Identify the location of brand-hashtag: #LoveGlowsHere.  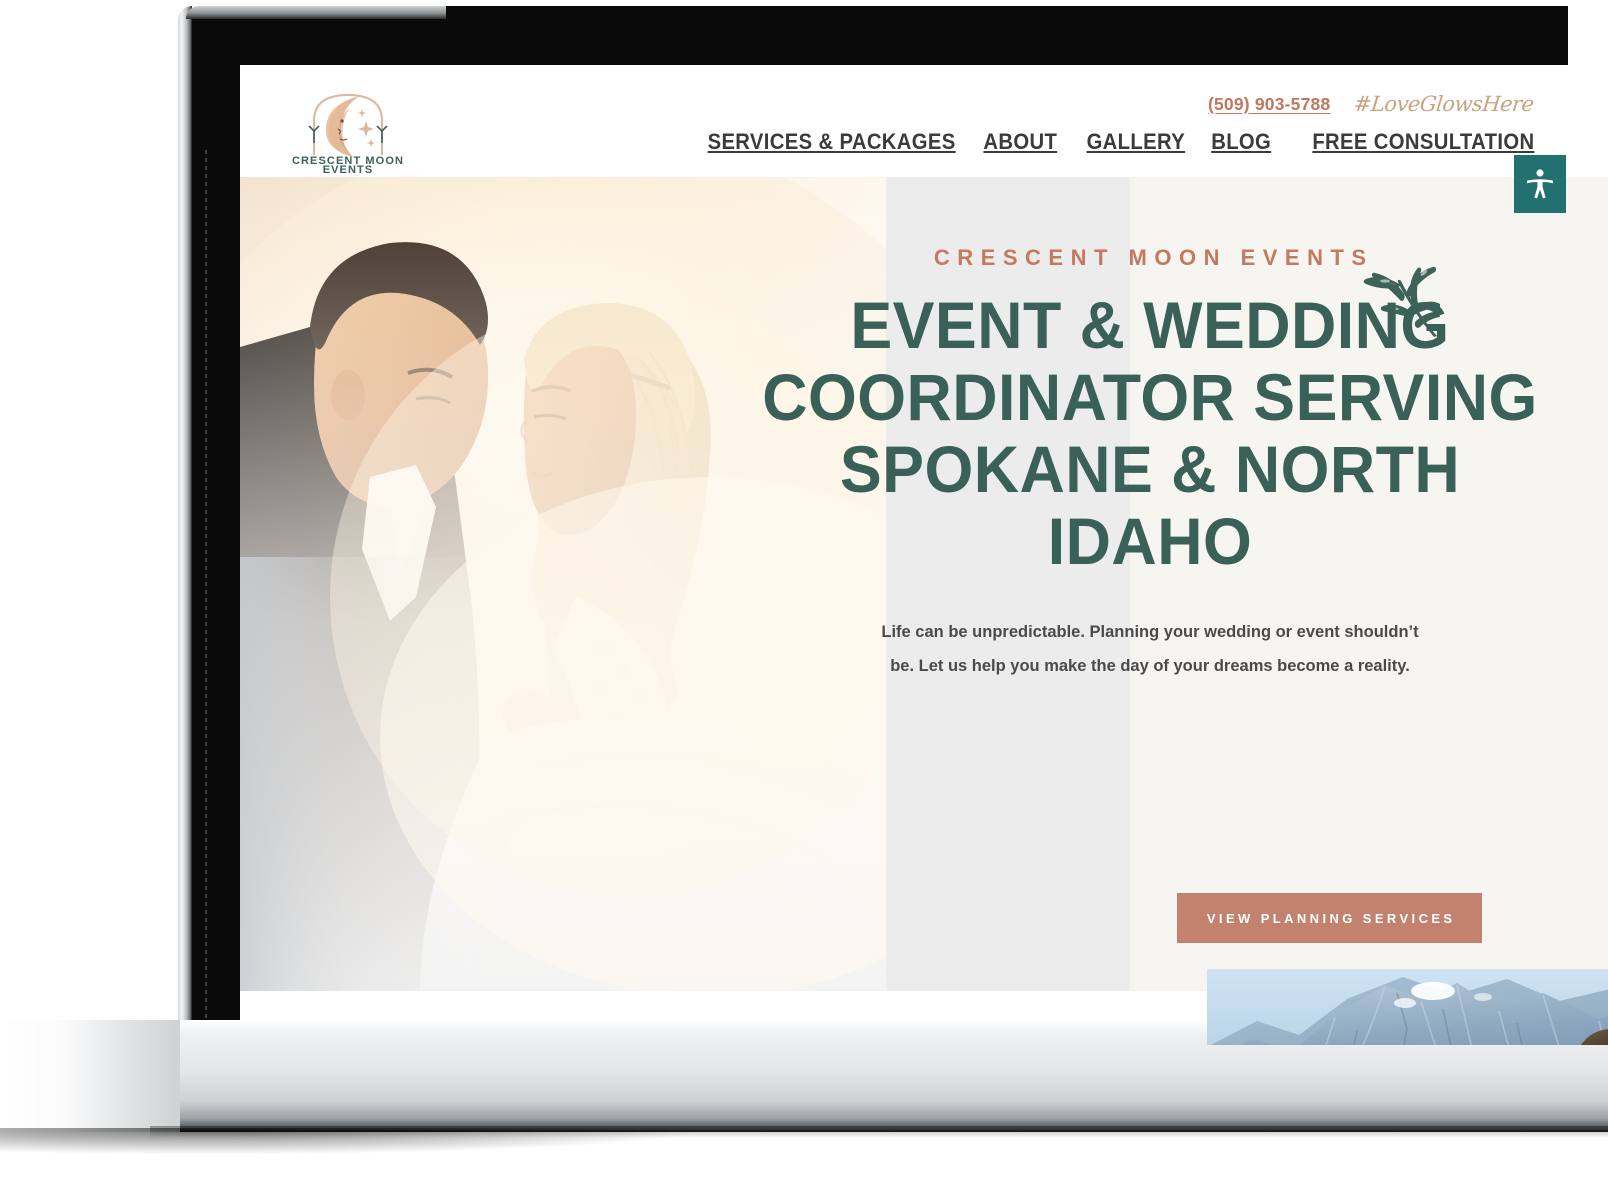
(1444, 104).